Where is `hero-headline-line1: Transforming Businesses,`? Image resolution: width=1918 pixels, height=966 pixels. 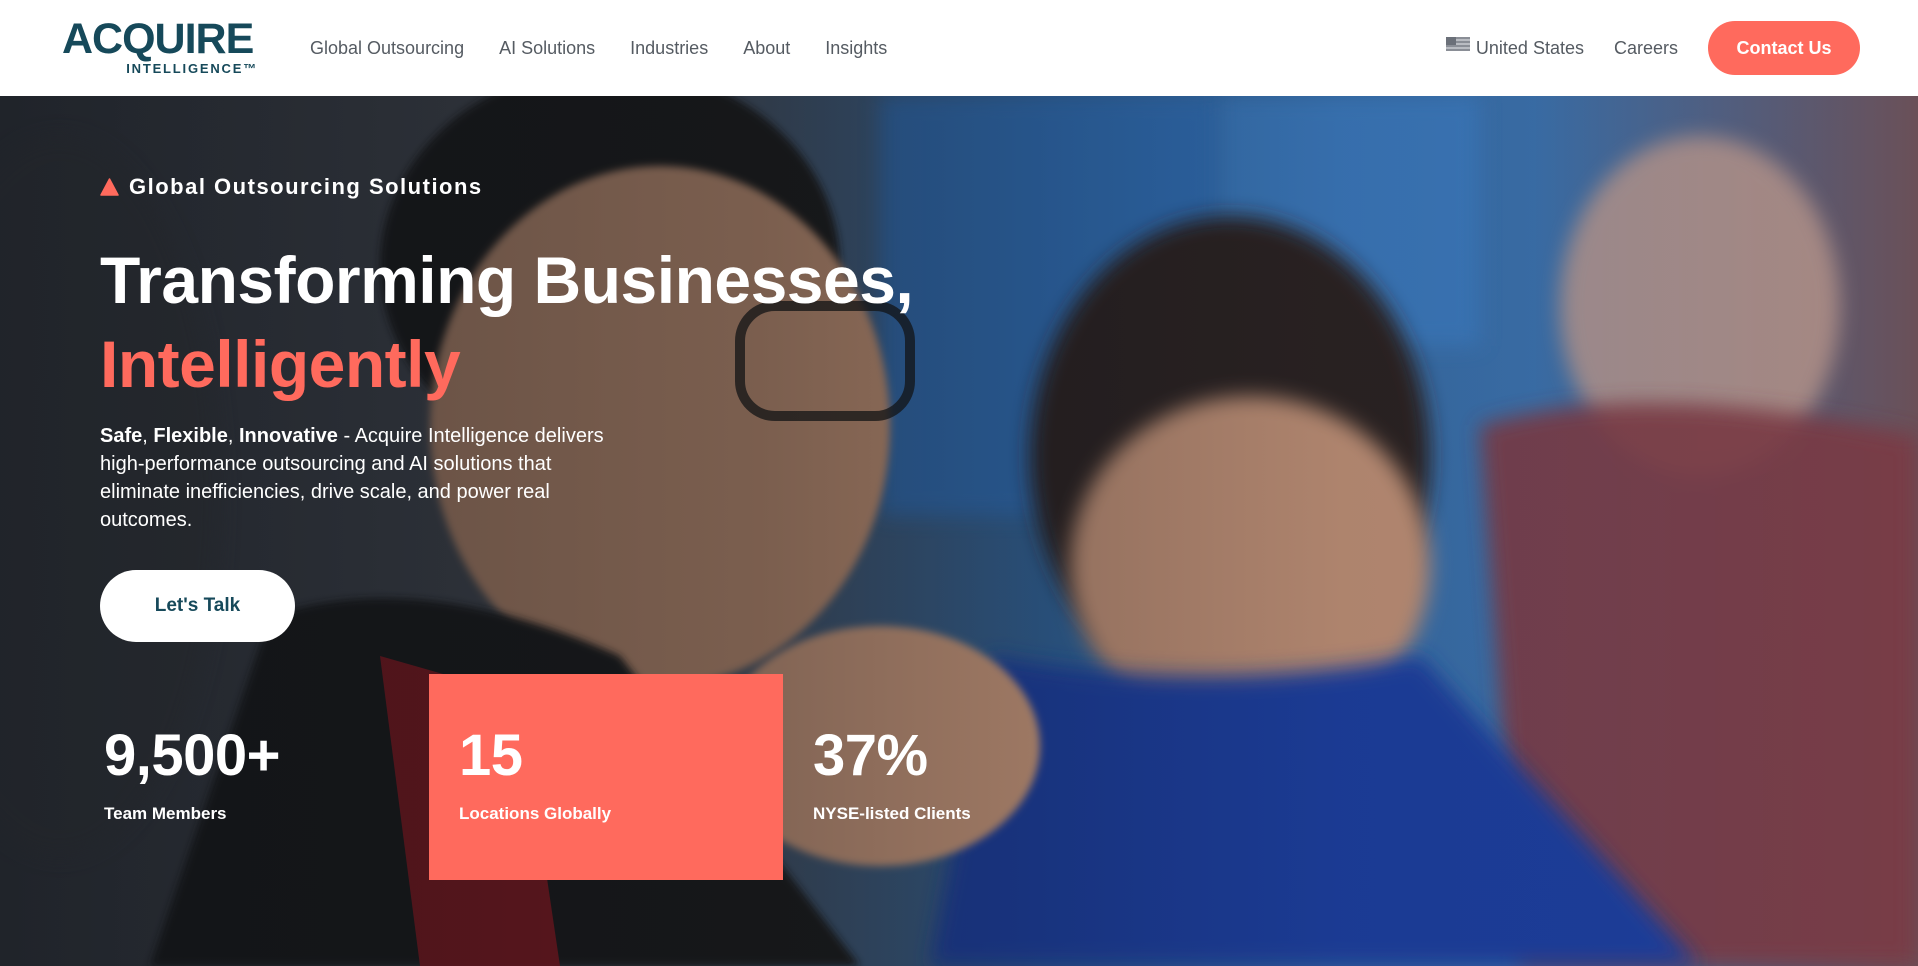
hero-headline-line1: Transforming Businesses, is located at coordinates (507, 280).